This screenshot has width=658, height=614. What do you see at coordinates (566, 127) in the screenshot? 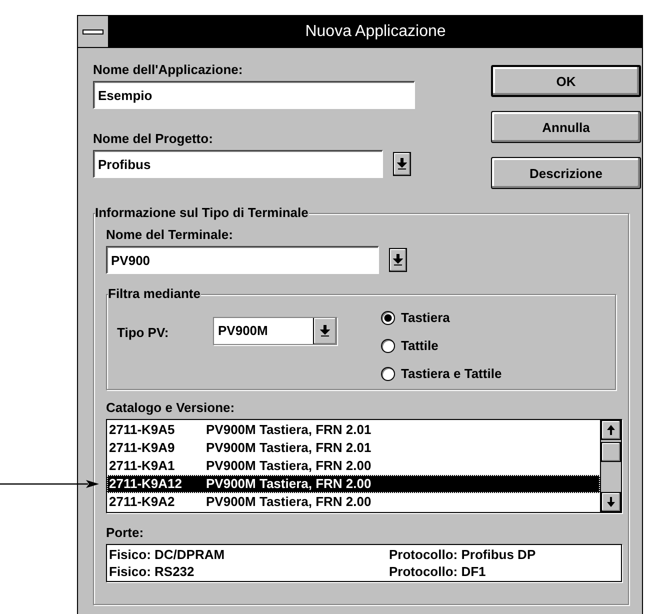
I see `dialog-button: Annulla` at bounding box center [566, 127].